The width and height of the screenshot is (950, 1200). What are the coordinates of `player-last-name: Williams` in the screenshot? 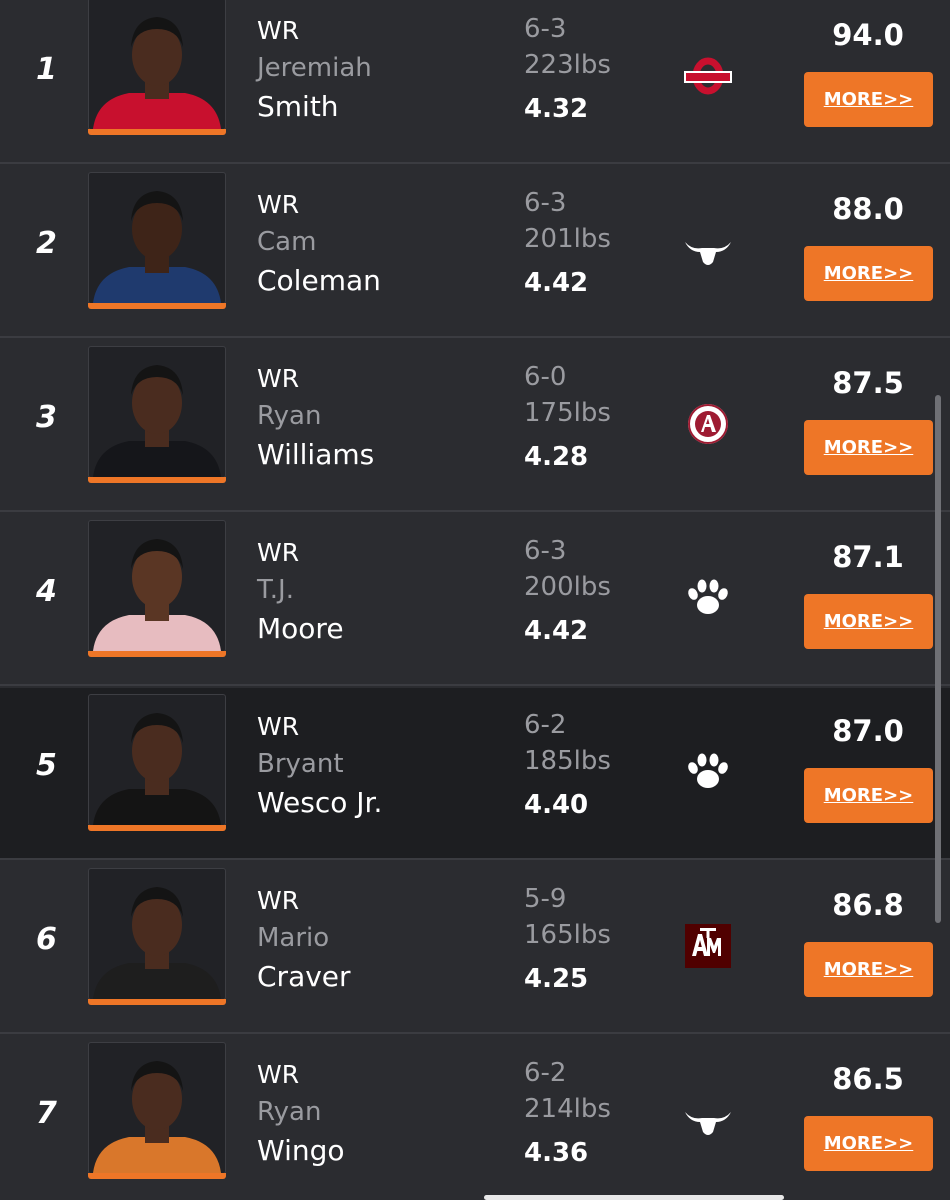 It's located at (316, 454).